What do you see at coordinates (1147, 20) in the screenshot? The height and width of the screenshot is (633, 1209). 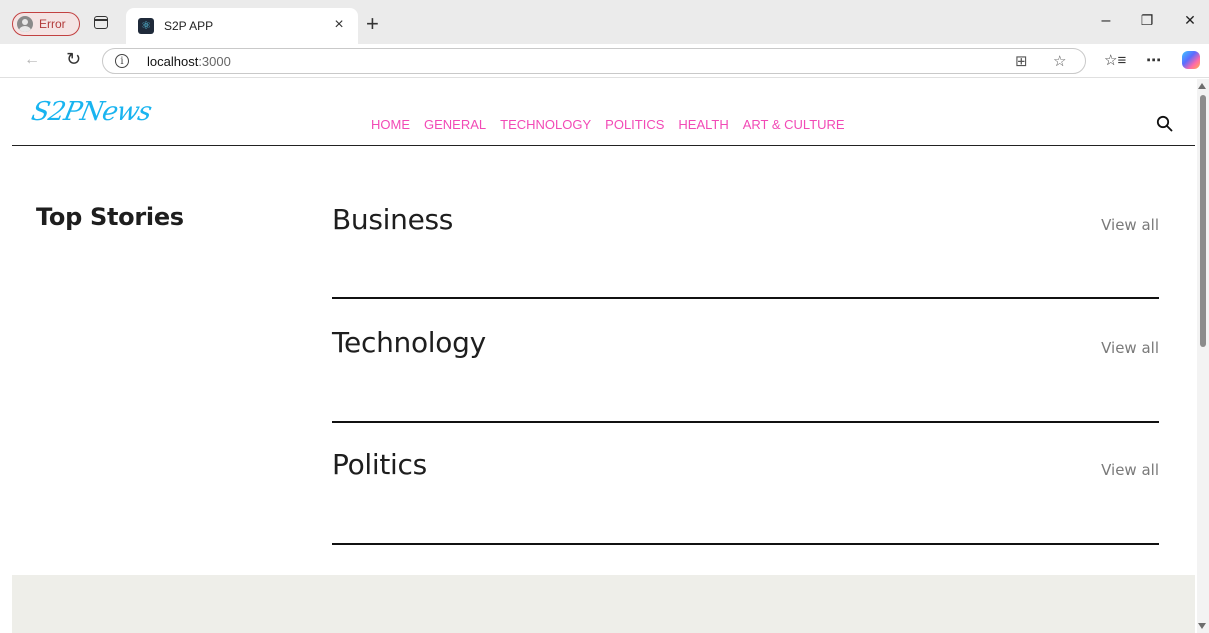 I see `restore-button: ❐` at bounding box center [1147, 20].